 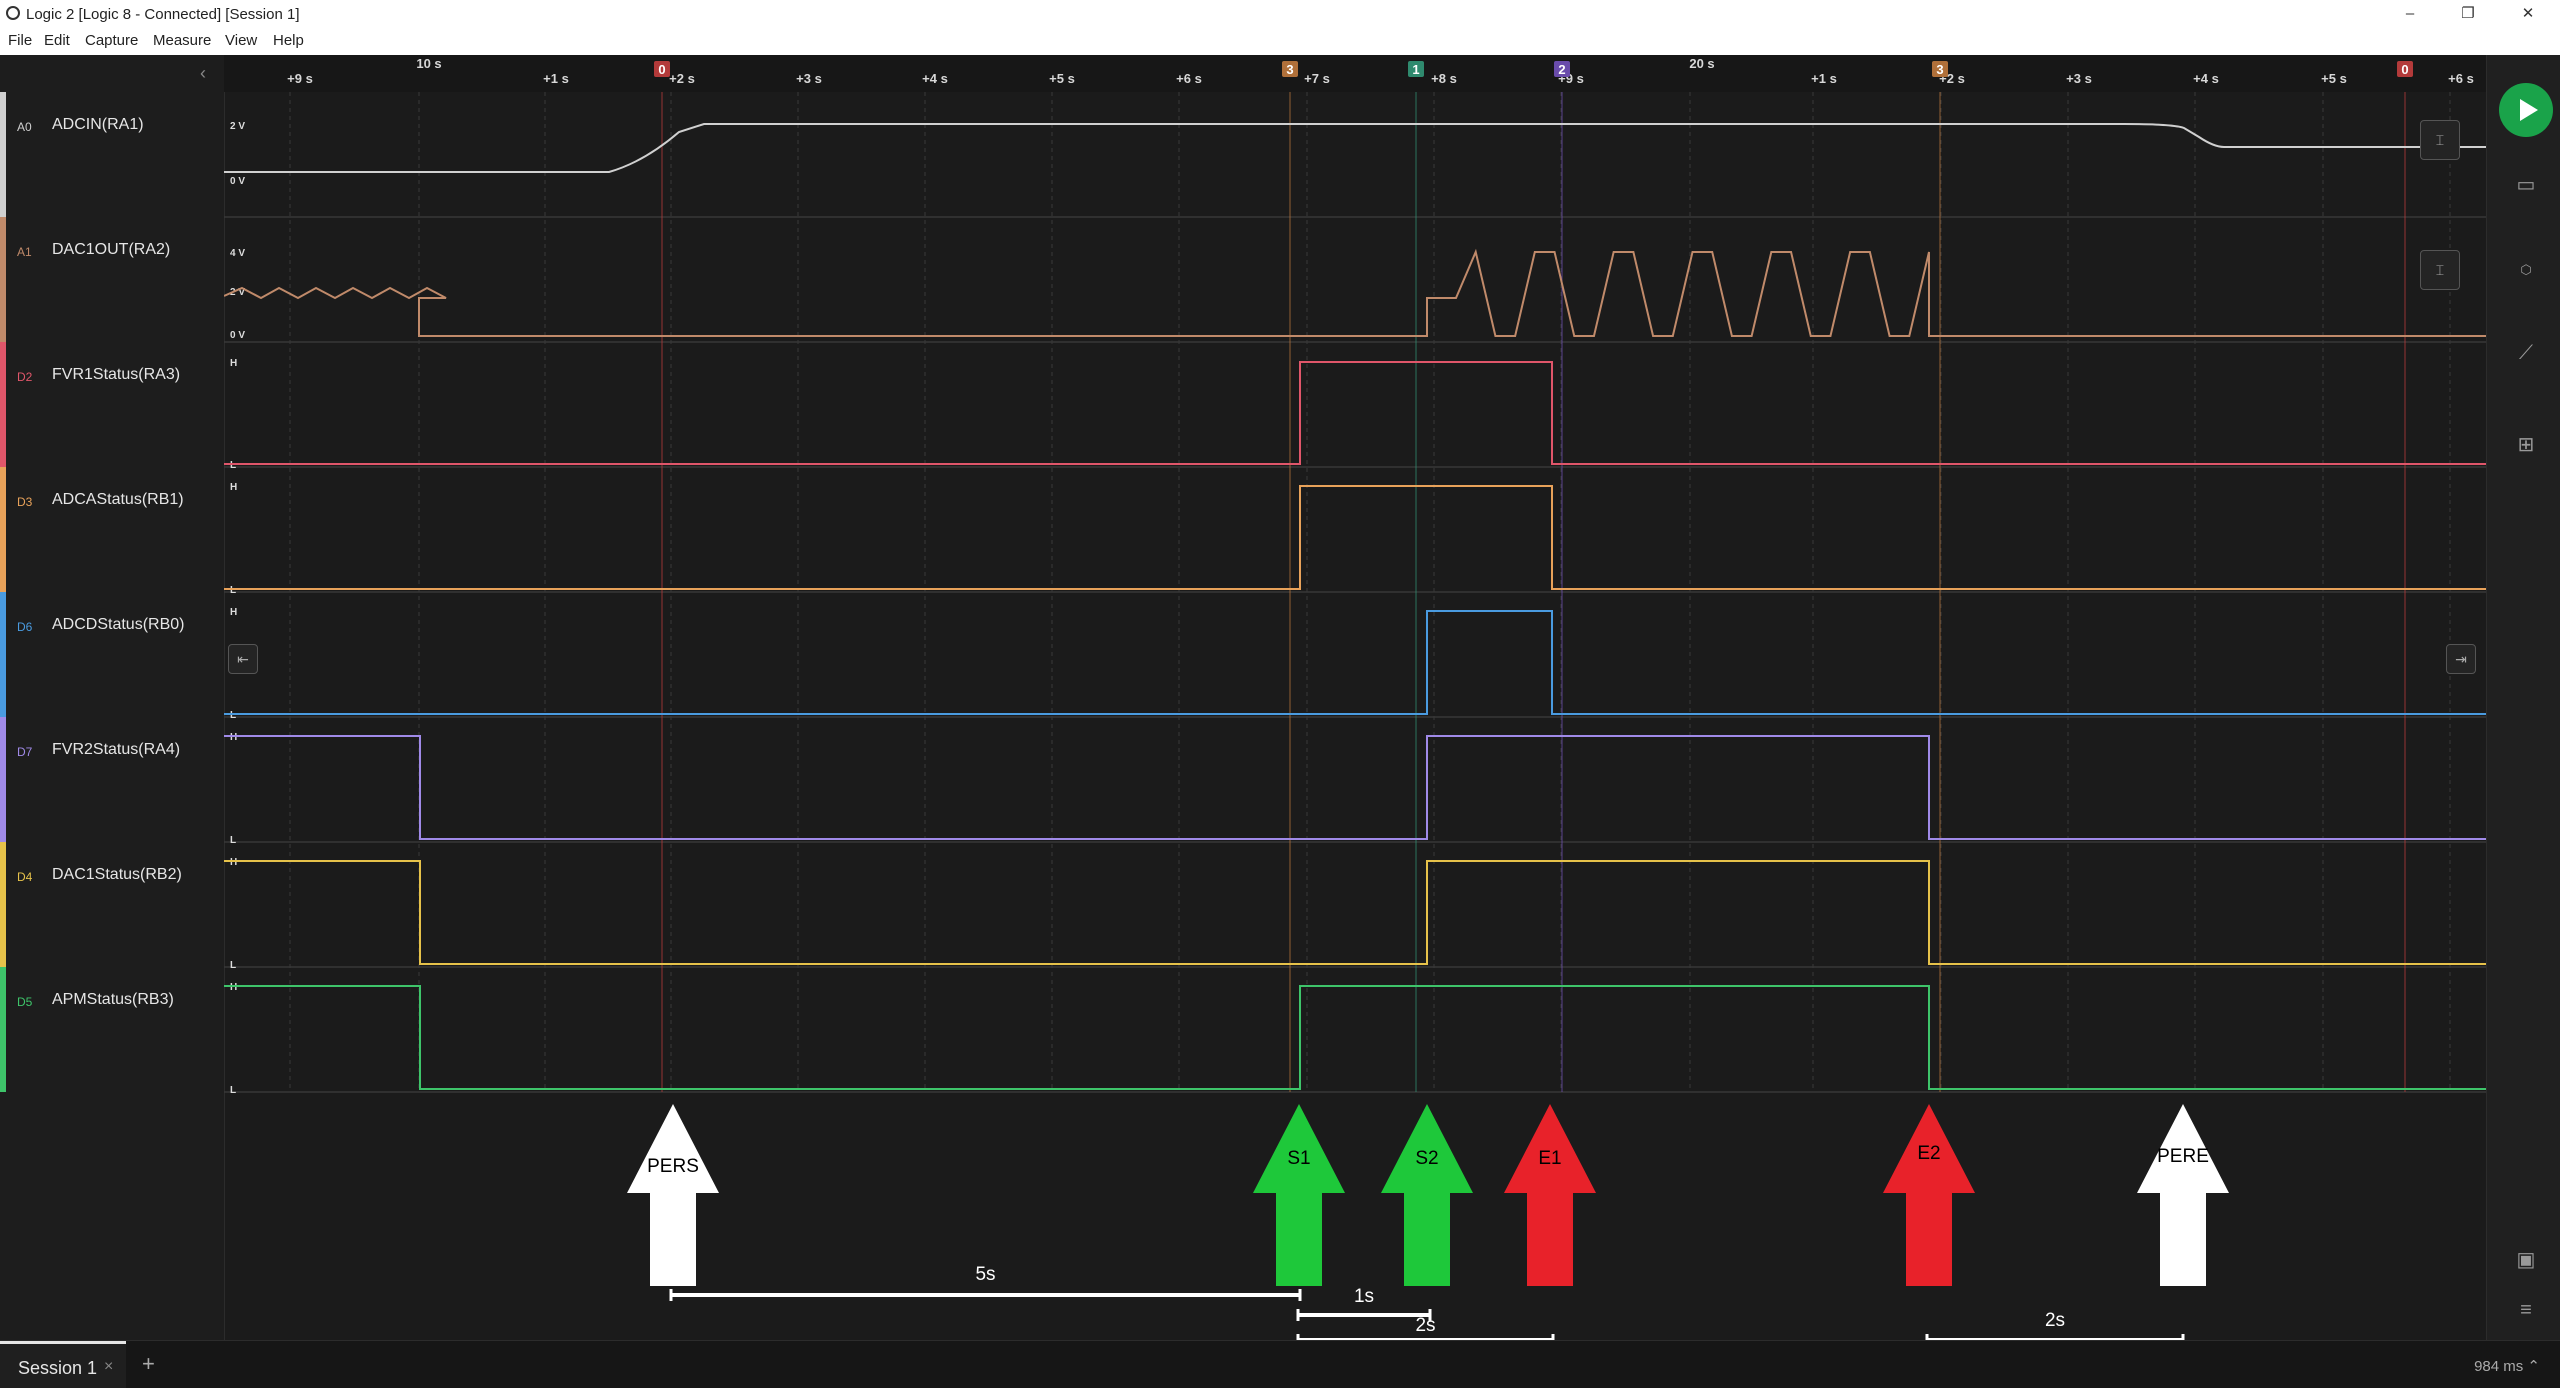 I want to click on channel-row-d3: D3 ADCAStatus(RB1), so click(x=112, y=529).